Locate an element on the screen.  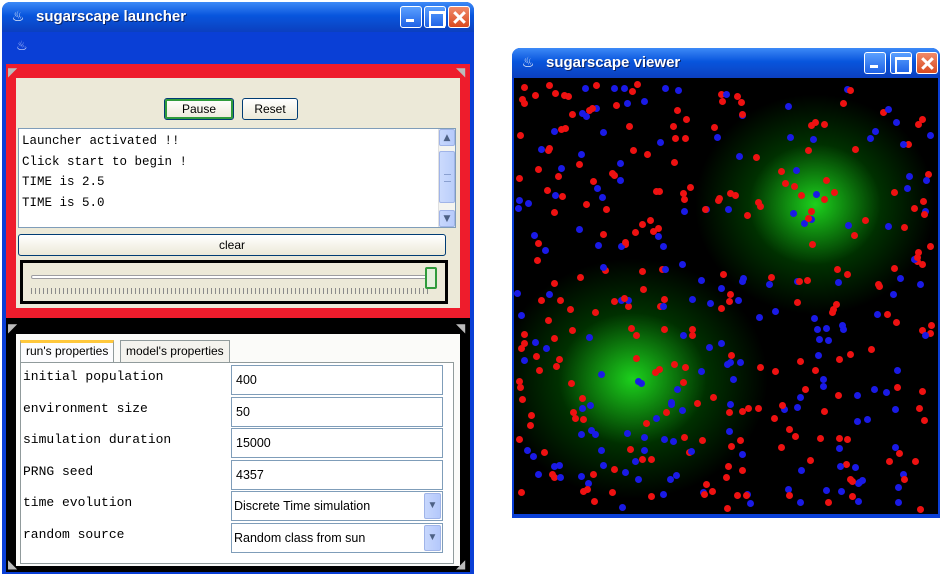
select-value: Random class from sun is located at coordinates (300, 537).